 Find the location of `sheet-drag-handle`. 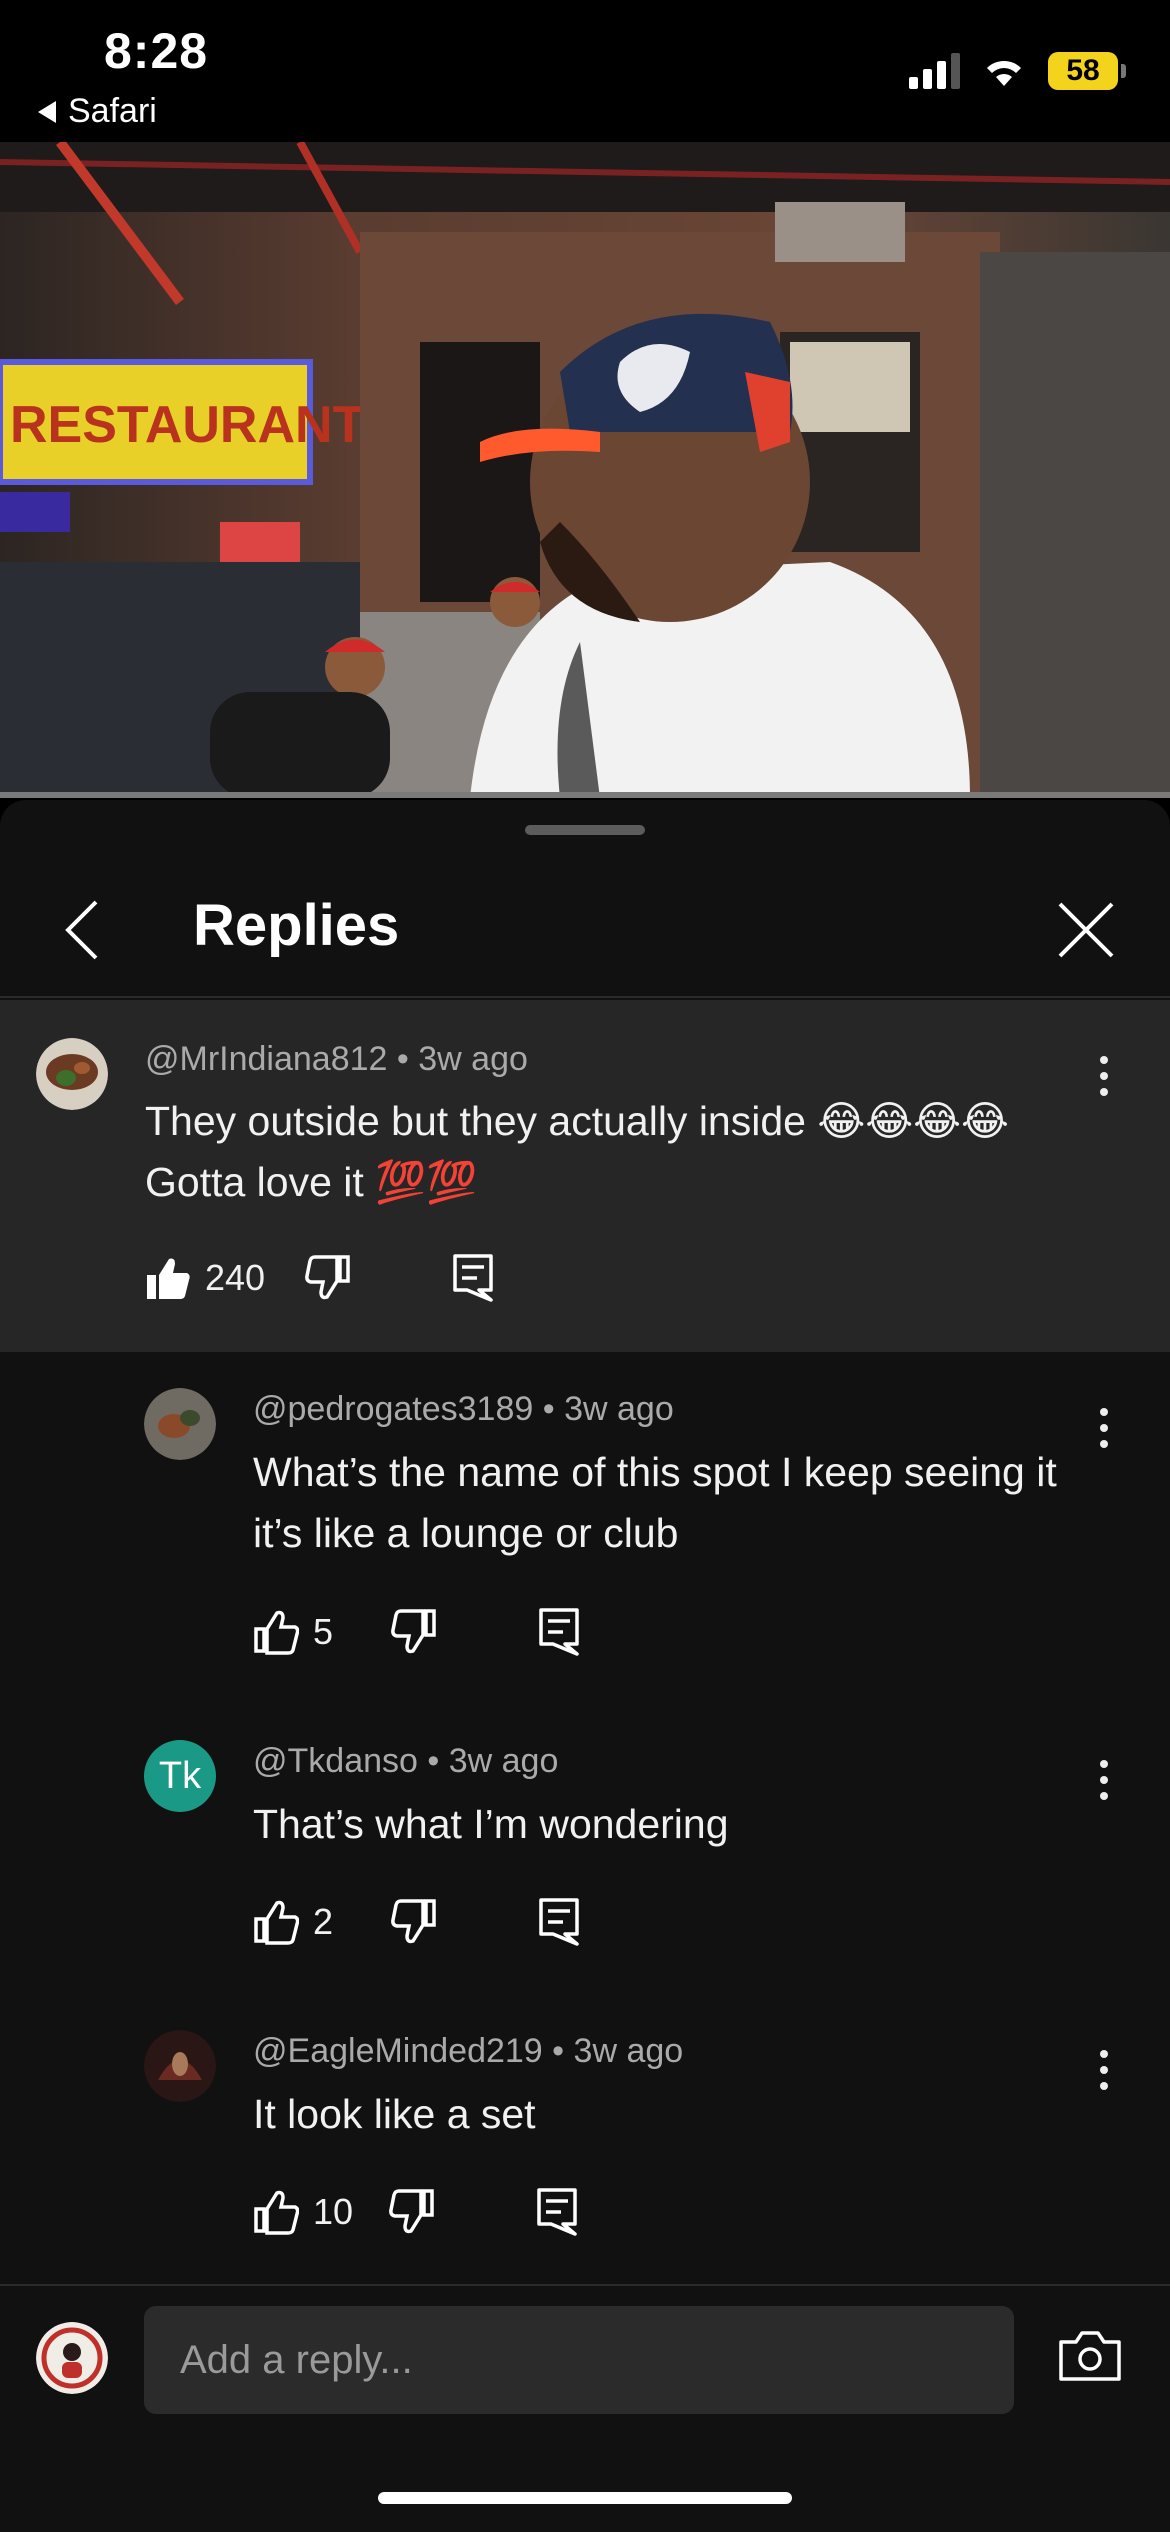

sheet-drag-handle is located at coordinates (585, 830).